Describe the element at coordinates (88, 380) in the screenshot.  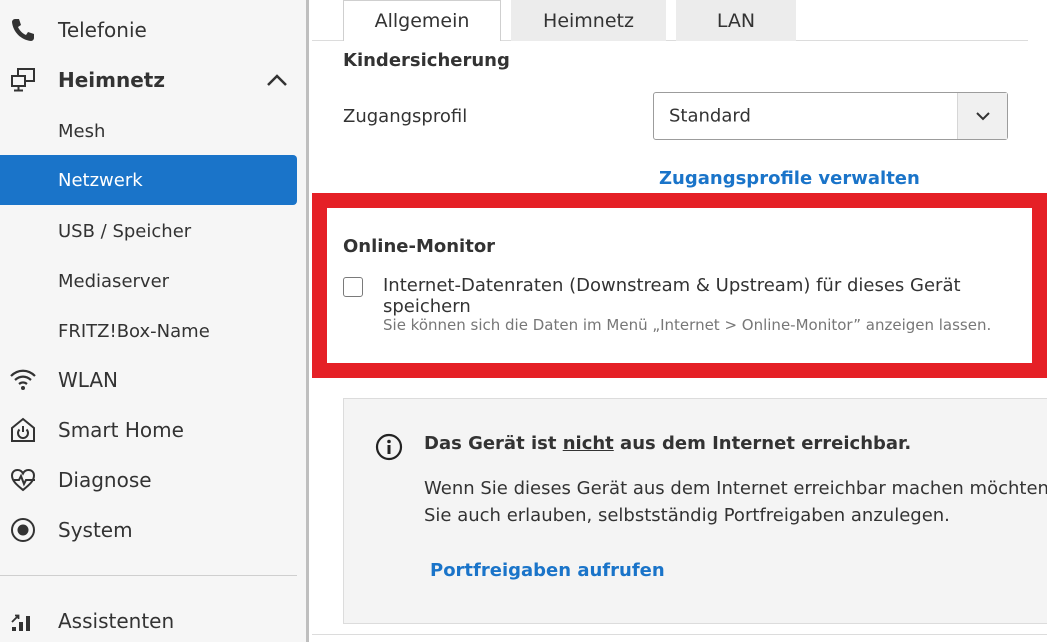
I see `sidebar-item-label: WLAN` at that location.